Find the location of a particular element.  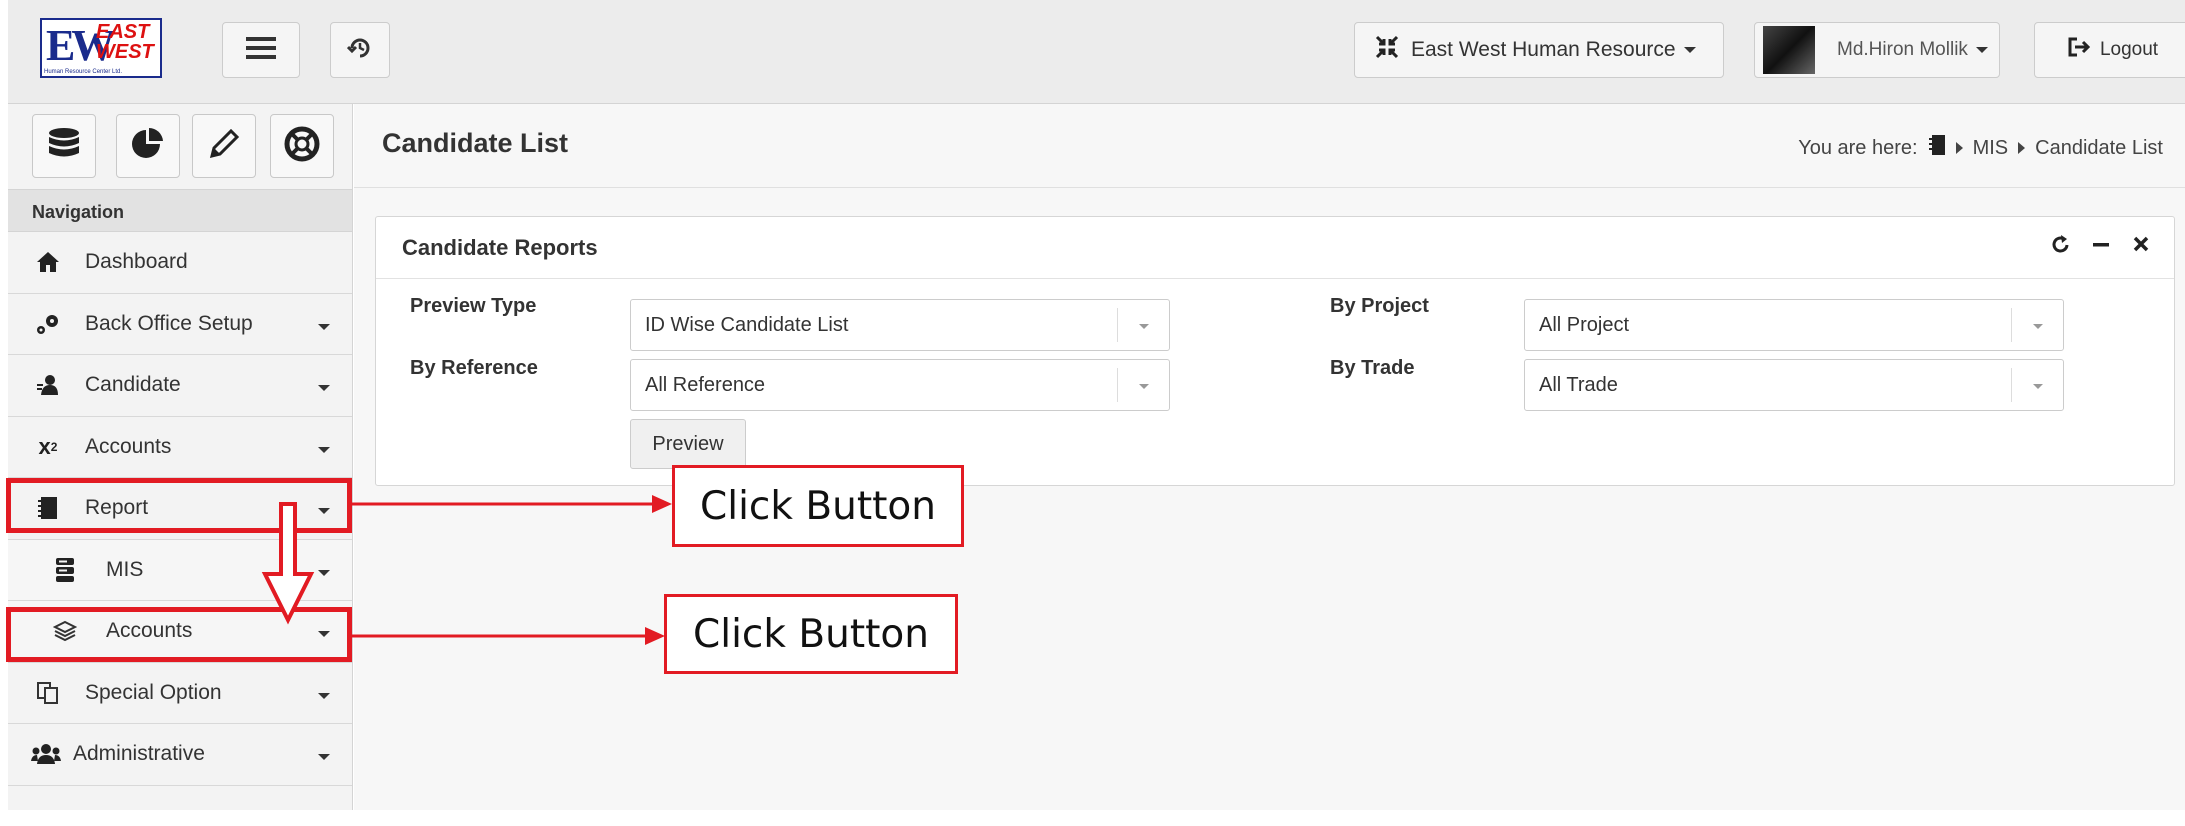

breadcrumb: You are here: MIS Candidate List is located at coordinates (1980, 148).